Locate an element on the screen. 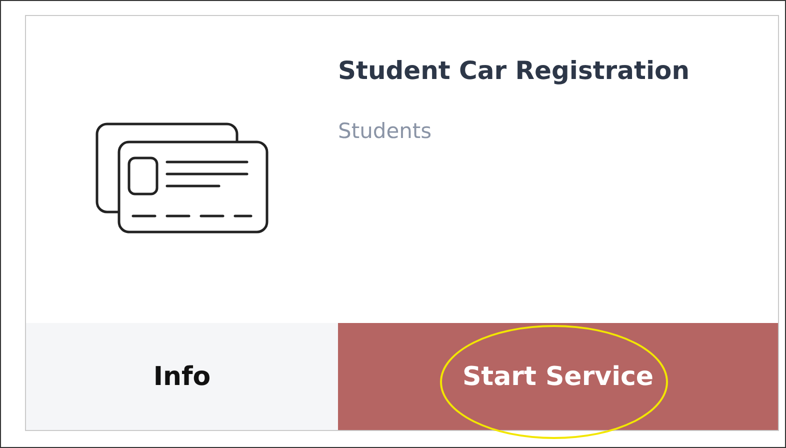 The image size is (786, 448). service-title: Student Car Registration is located at coordinates (514, 70).